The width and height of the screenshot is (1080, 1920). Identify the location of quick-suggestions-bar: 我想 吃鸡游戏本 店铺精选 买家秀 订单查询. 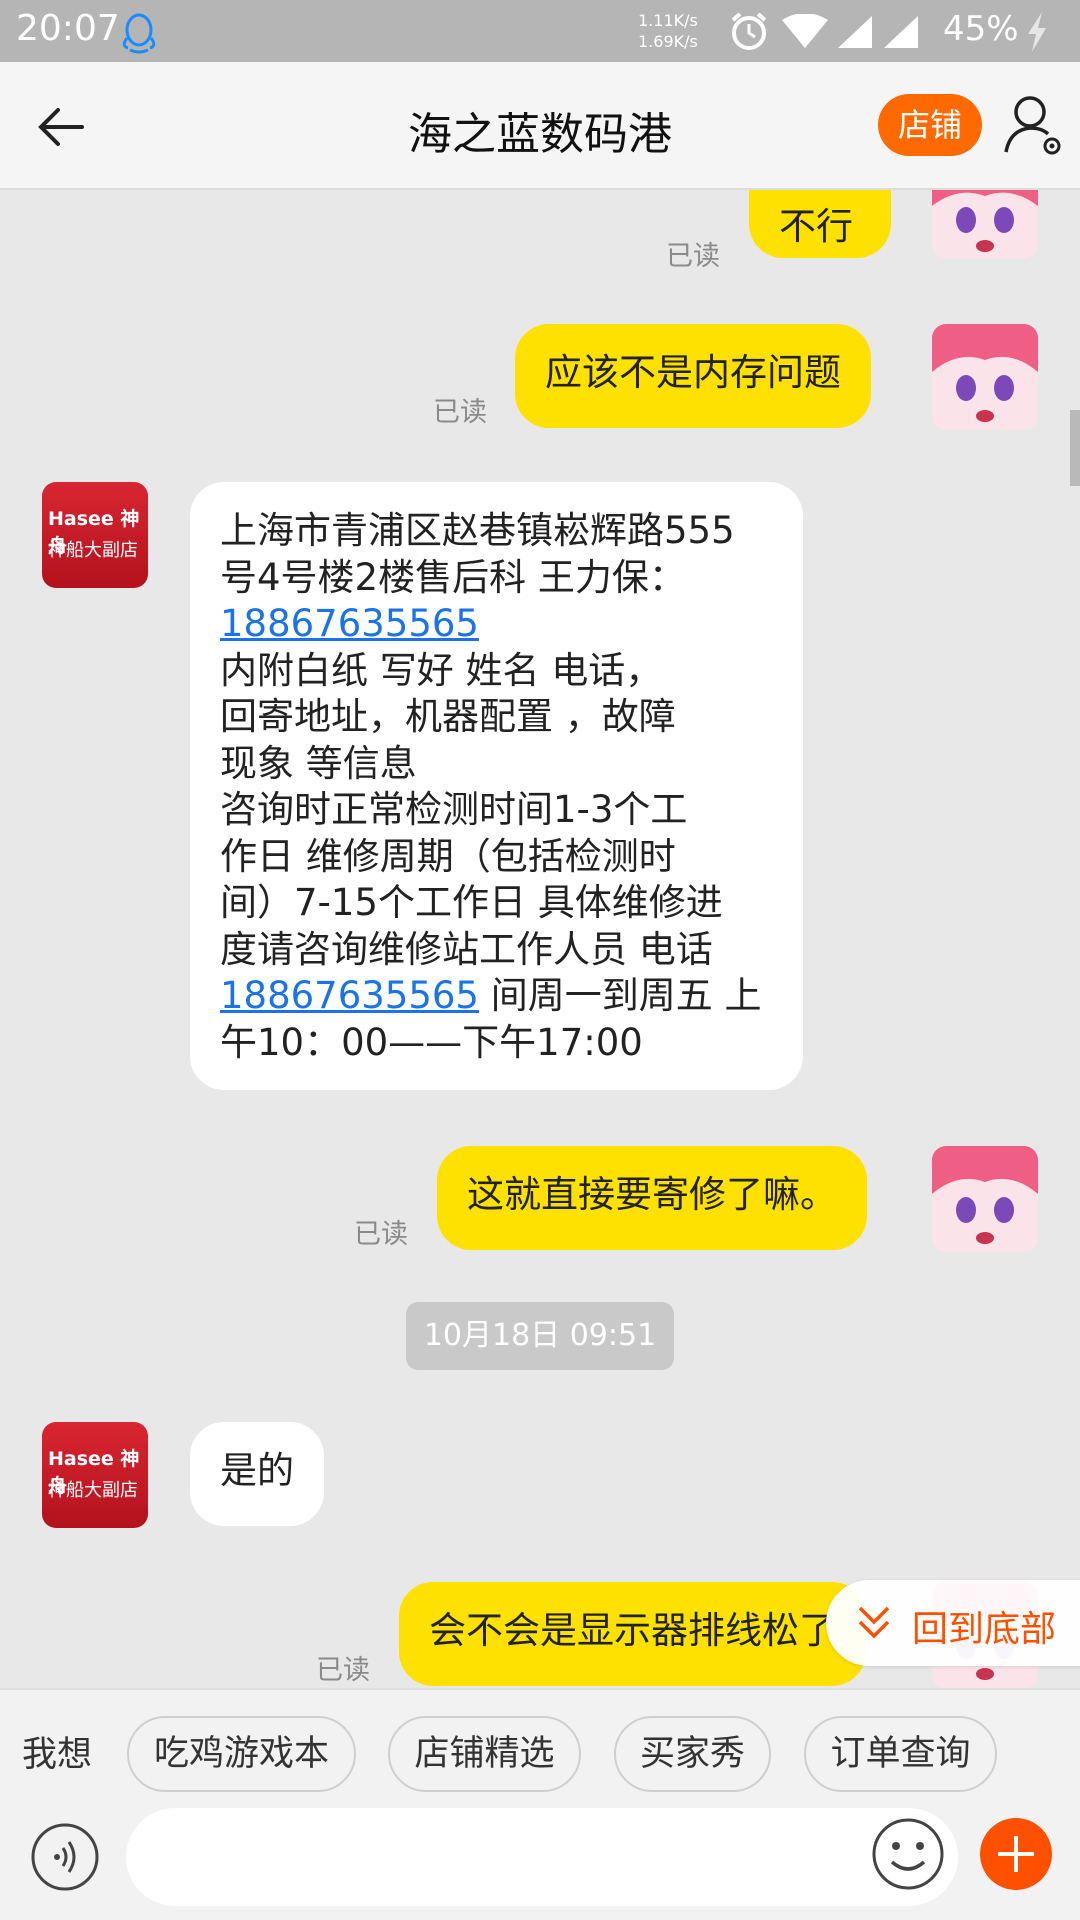
(540, 1747).